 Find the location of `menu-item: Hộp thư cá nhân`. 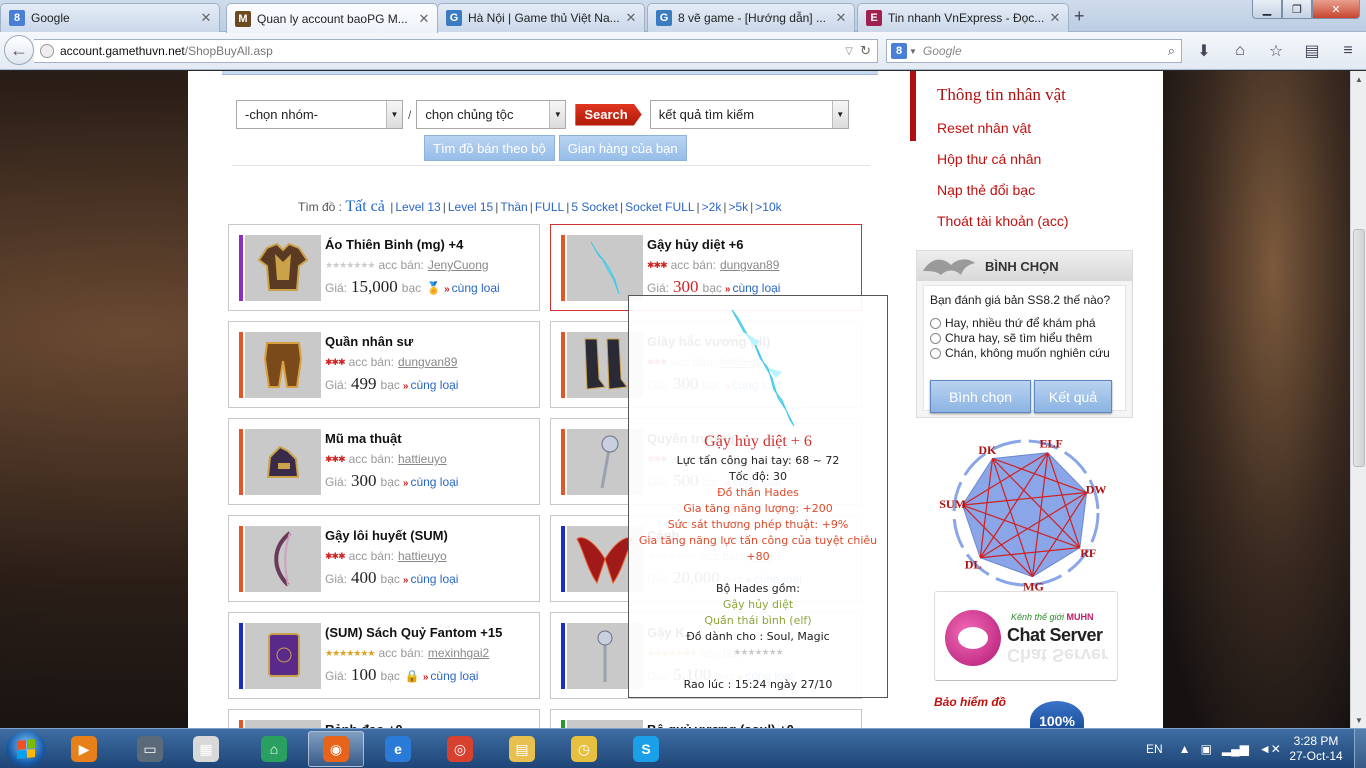

menu-item: Hộp thư cá nhân is located at coordinates (1003, 158).